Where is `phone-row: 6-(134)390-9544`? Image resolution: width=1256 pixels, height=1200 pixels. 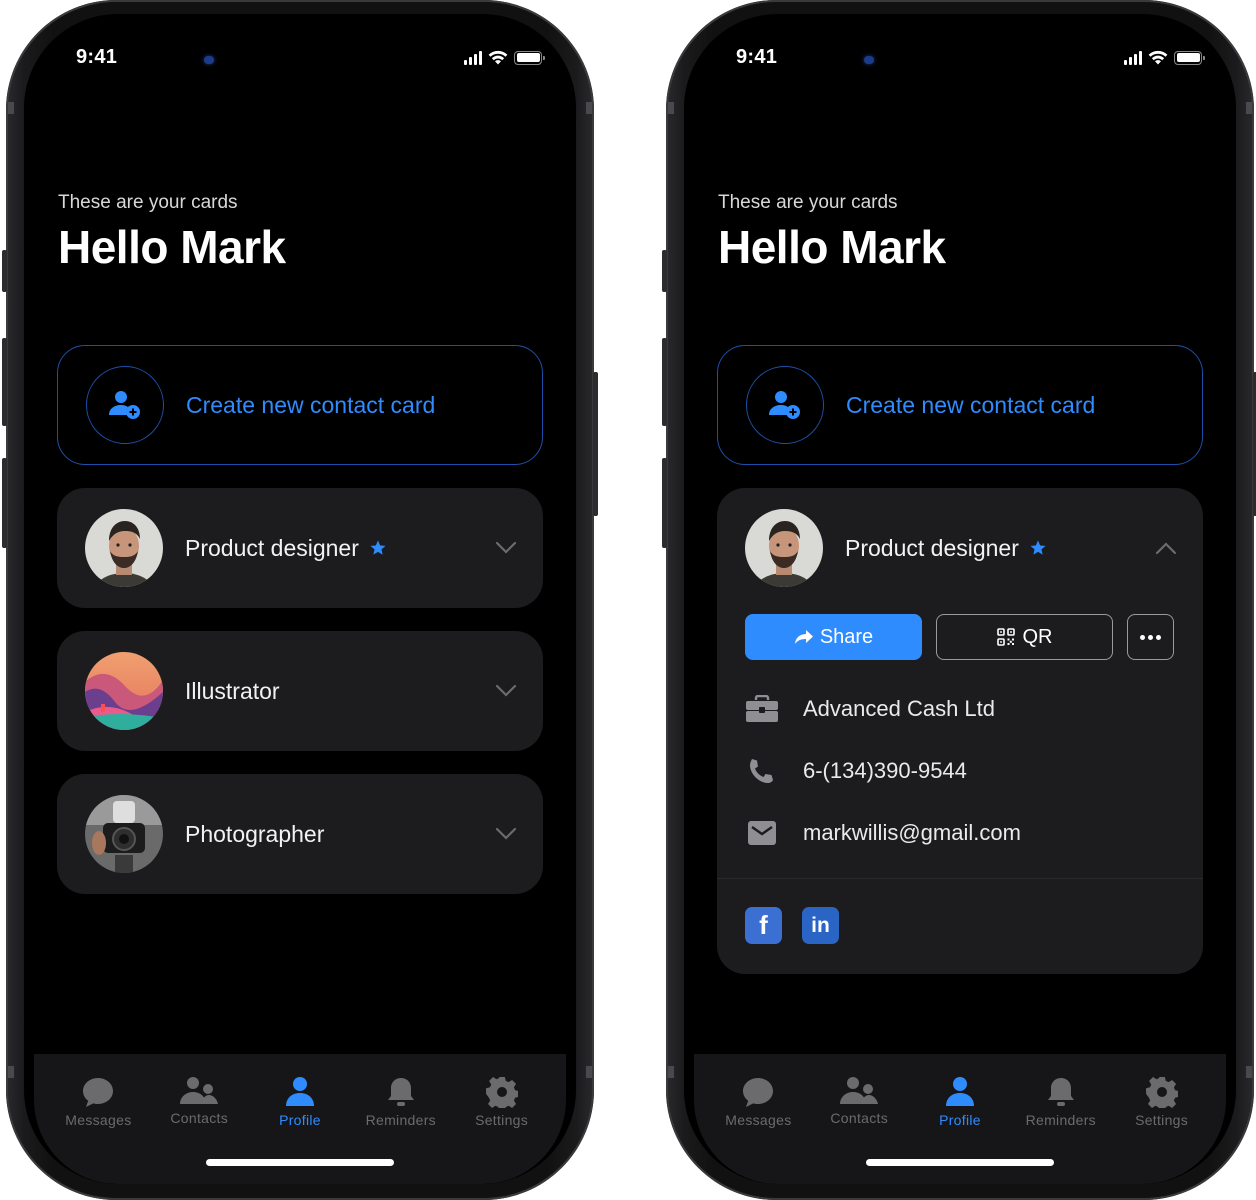
phone-row: 6-(134)390-9544 is located at coordinates (960, 771).